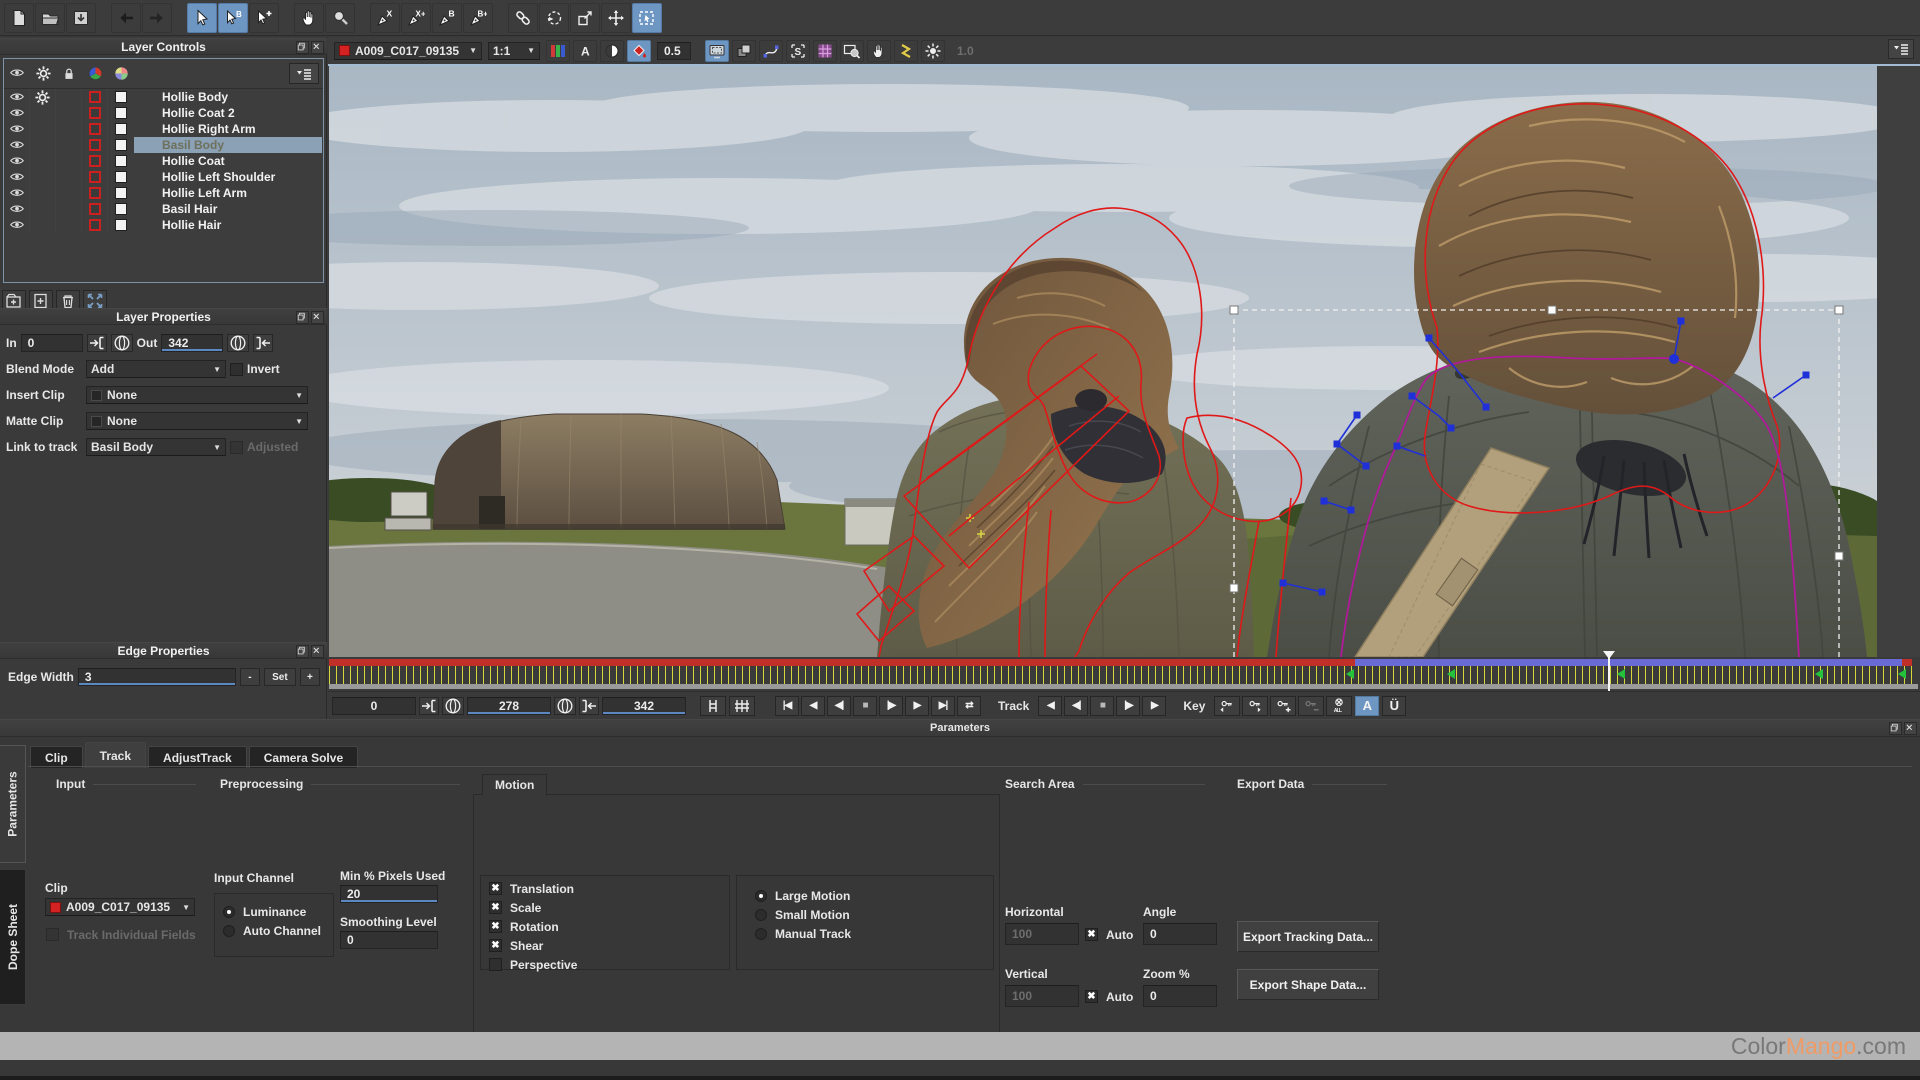 The width and height of the screenshot is (1920, 1080). Describe the element at coordinates (1901, 49) in the screenshot. I see `viewer-menu-button` at that location.